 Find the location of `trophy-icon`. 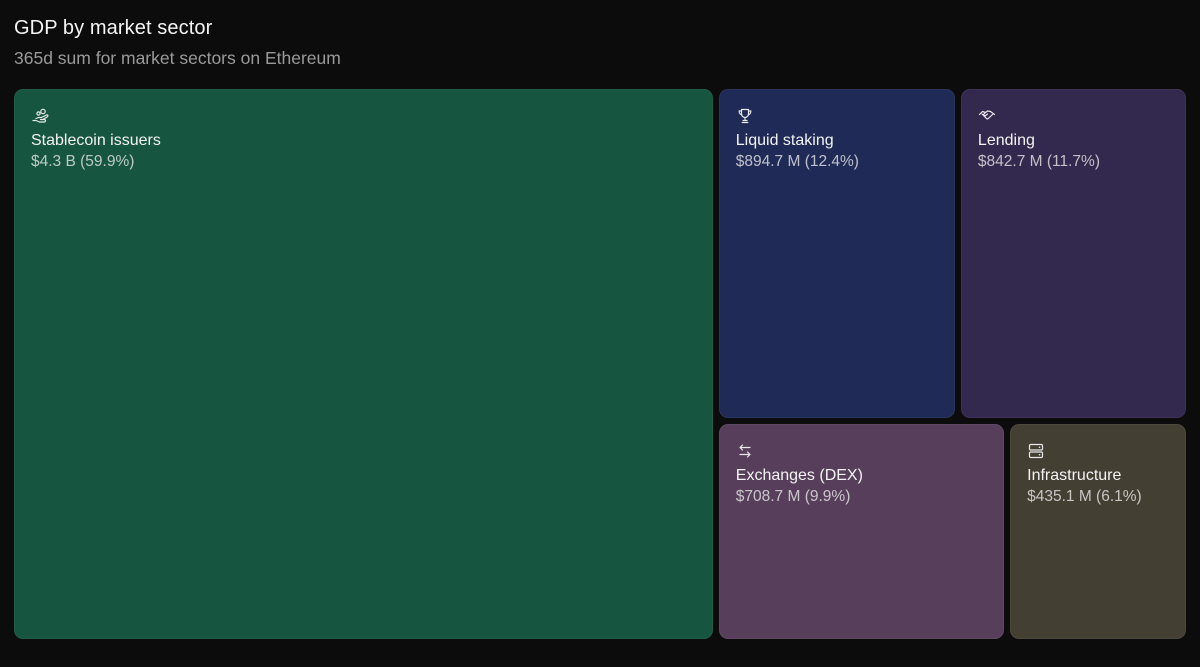

trophy-icon is located at coordinates (745, 116).